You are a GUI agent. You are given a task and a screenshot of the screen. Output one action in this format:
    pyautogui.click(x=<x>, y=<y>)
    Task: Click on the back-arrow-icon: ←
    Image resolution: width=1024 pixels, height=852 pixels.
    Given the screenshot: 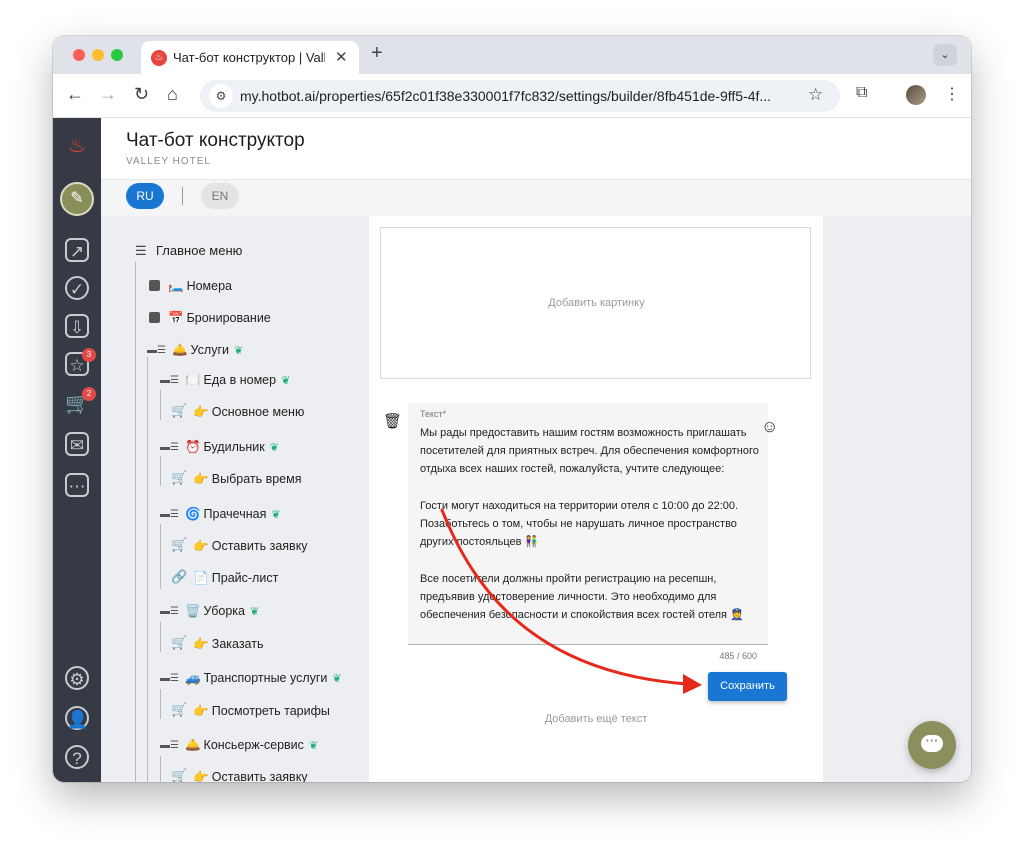 What is the action you would take?
    pyautogui.click(x=75, y=94)
    